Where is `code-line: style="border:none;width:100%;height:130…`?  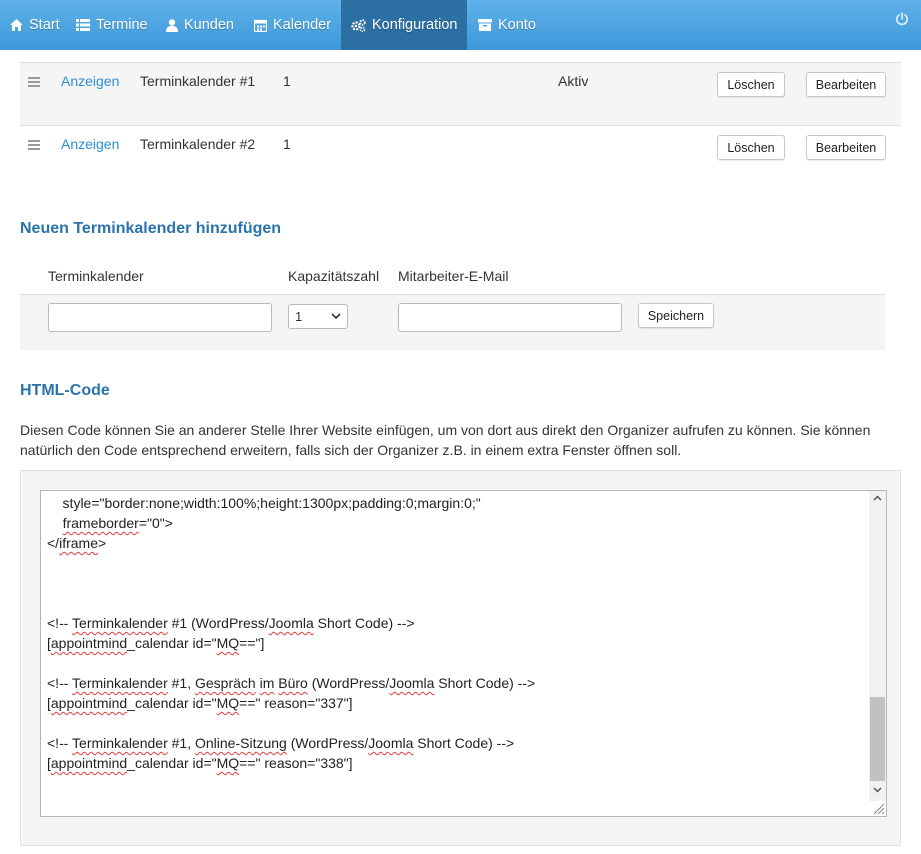 code-line: style="border:none;width:100%;height:130… is located at coordinates (264, 503).